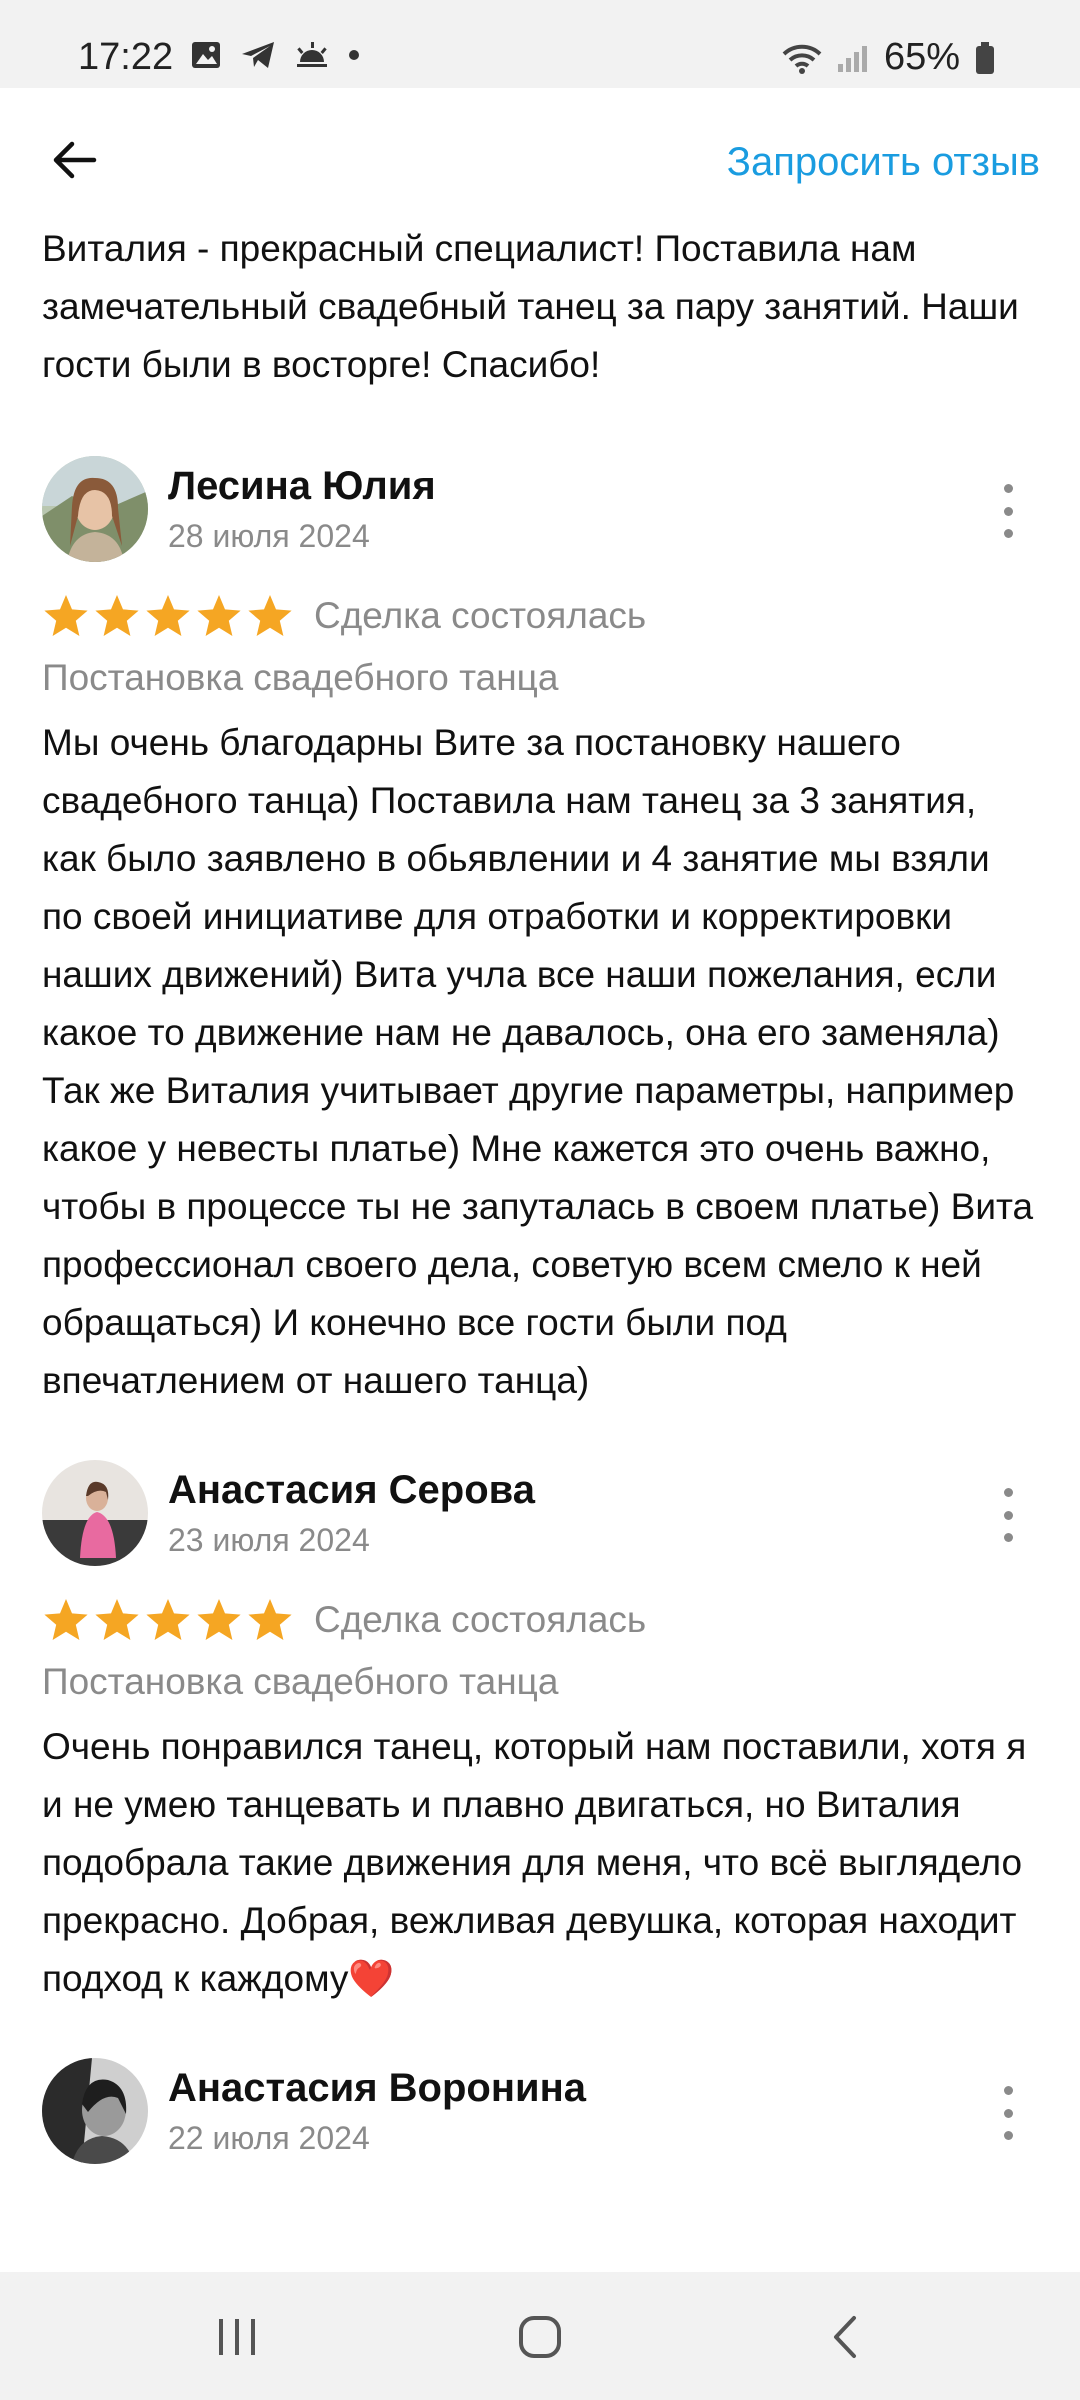  Describe the element at coordinates (351, 1490) in the screenshot. I see `reviewer-name: Анастасия Серова` at that location.